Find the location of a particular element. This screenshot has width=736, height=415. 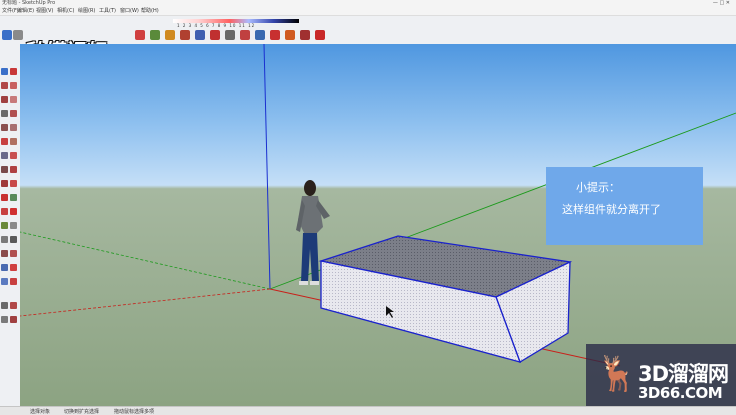

menu-view: 视图(V) is located at coordinates (44, 10).